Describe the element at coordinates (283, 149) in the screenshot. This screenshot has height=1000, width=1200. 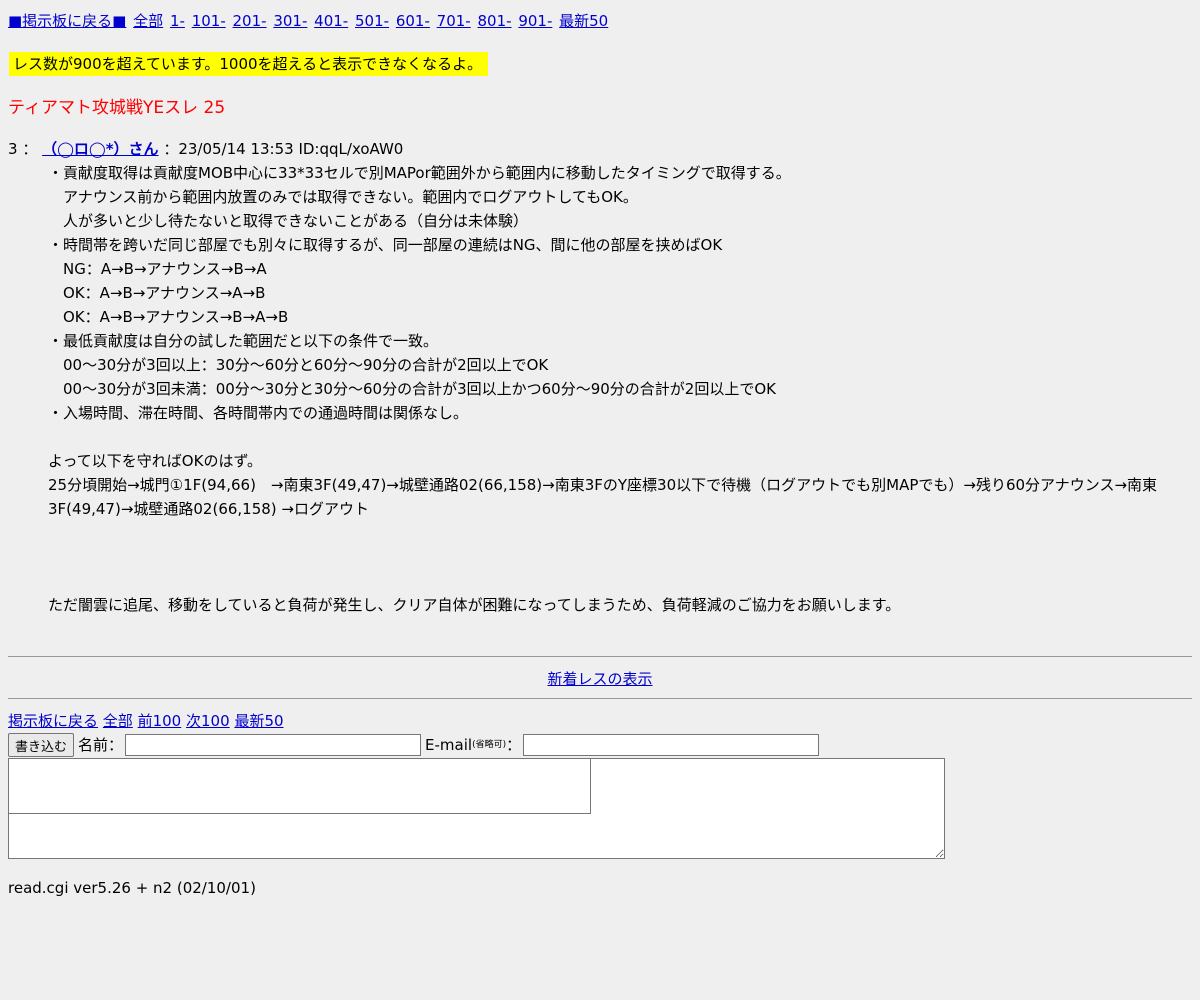
I see `post-meta: ：23/05/14 13:53 ID:qqL/xoAW0` at that location.